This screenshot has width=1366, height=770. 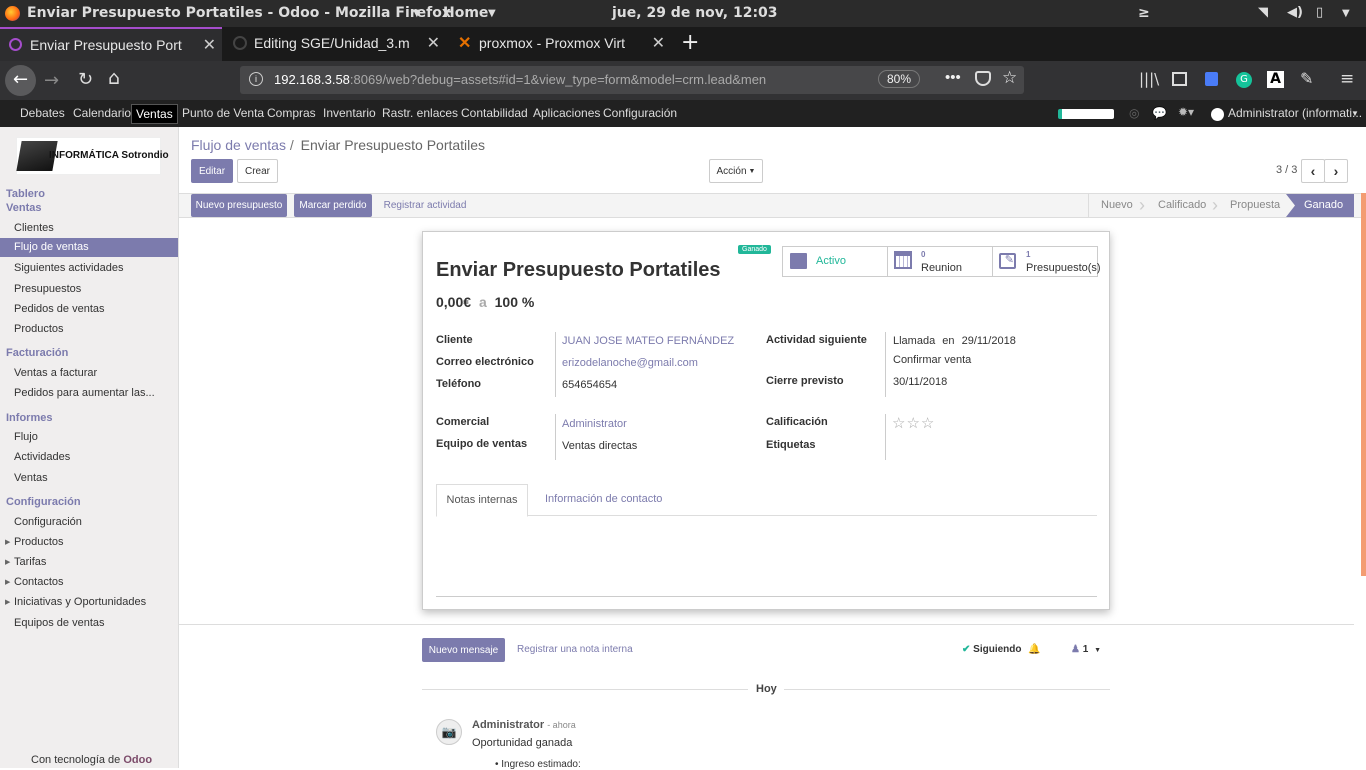 I want to click on browser-tab: Editing SGE/Unidad_3.m ✕, so click(x=335, y=44).